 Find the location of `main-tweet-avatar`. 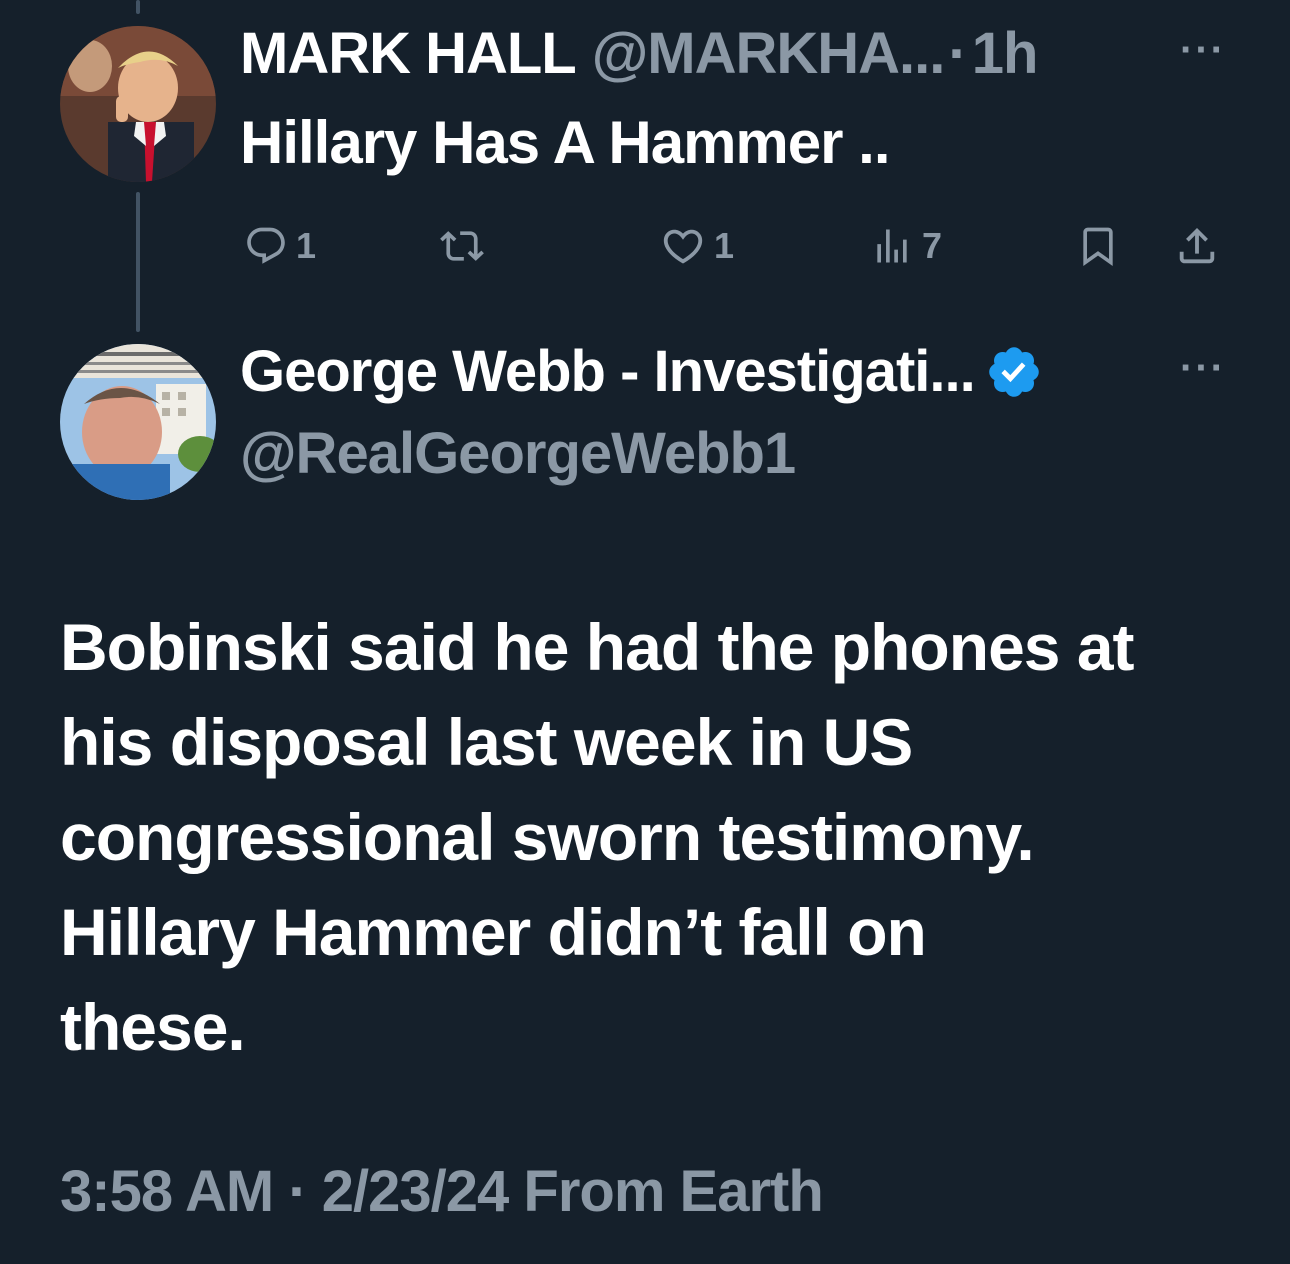

main-tweet-avatar is located at coordinates (138, 422).